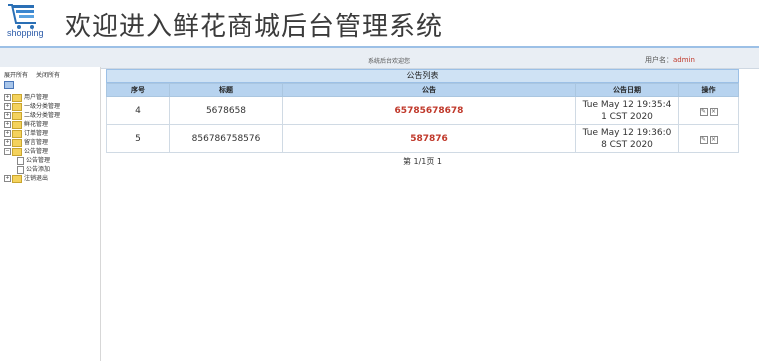  Describe the element at coordinates (7, 151) in the screenshot. I see `collapse-icon: −` at that location.